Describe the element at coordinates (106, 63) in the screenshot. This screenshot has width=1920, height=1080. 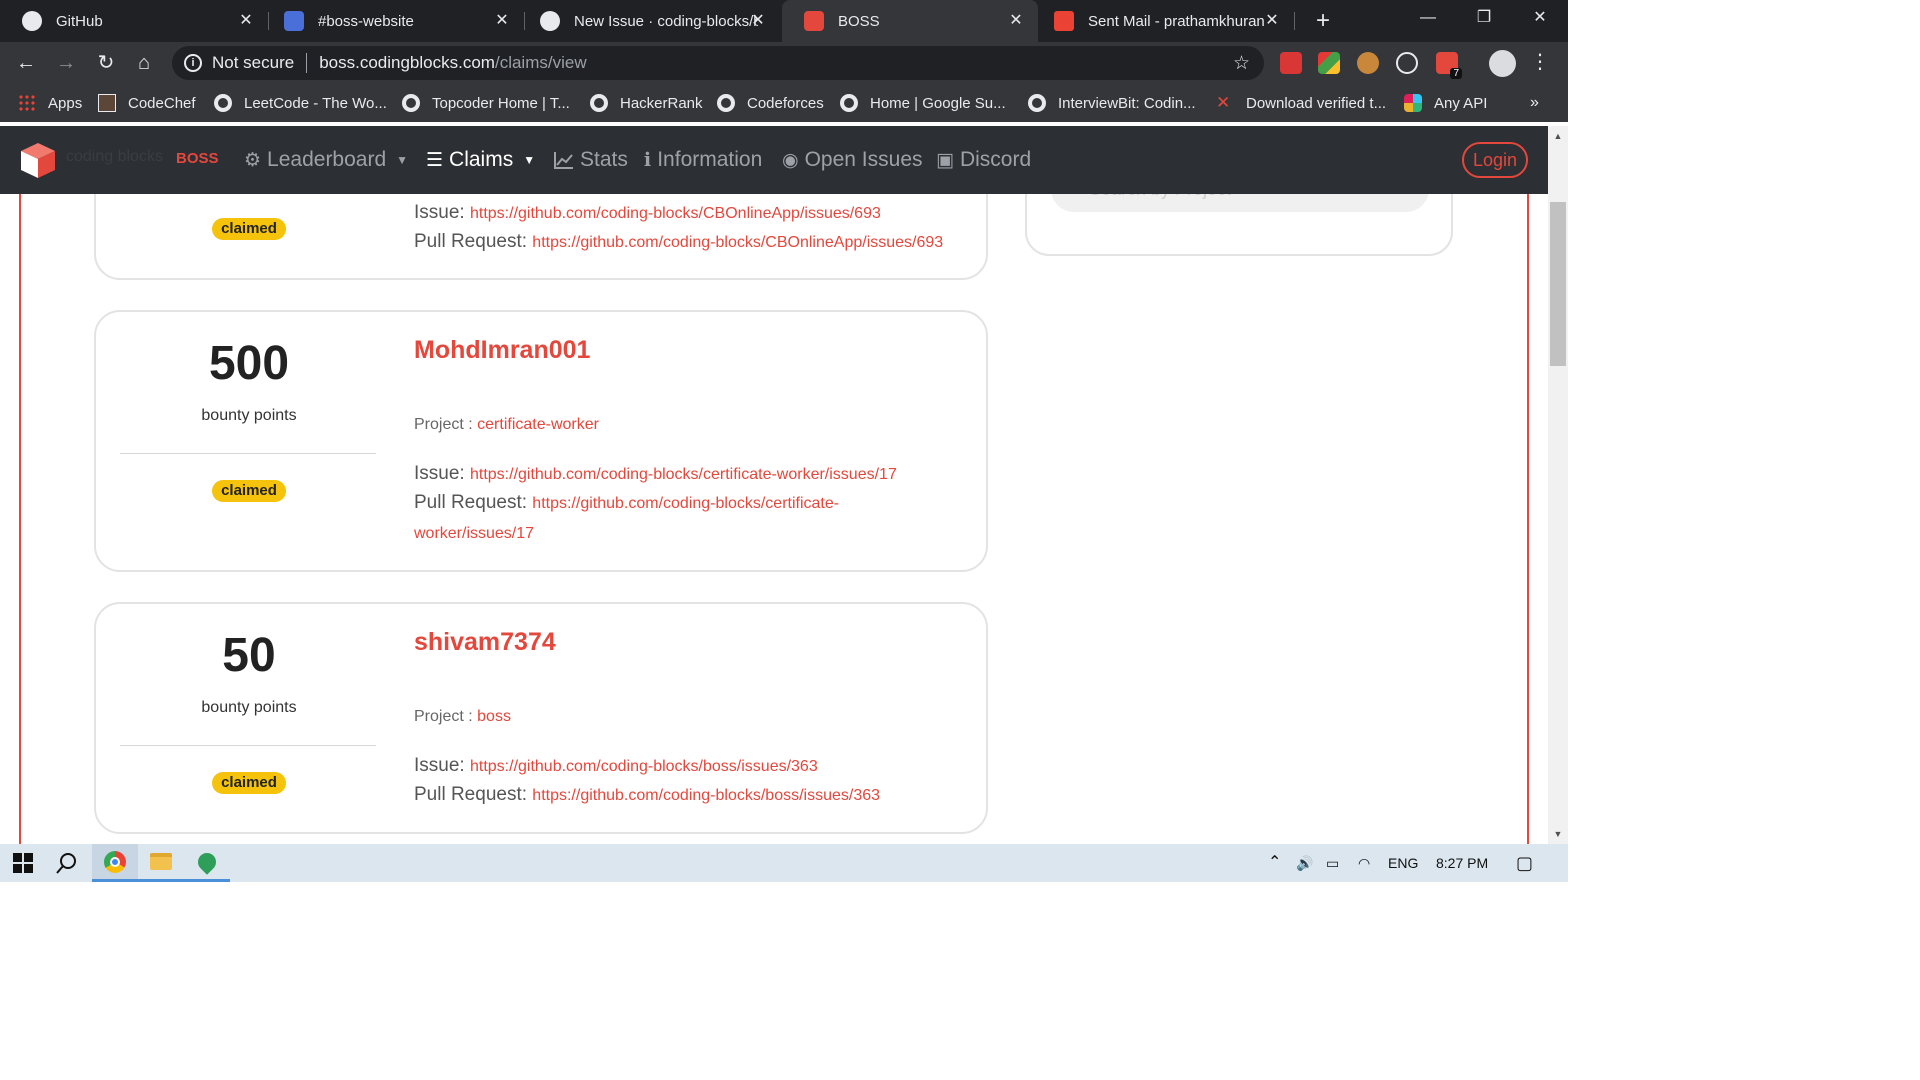
I see `reload-icon: ↻` at that location.